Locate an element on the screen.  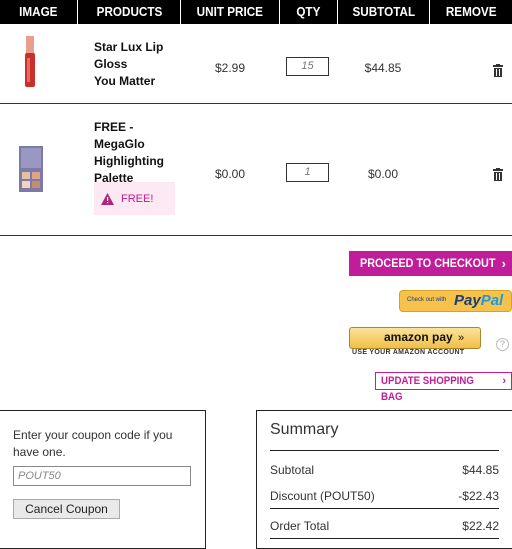
amazon-account-text: USE YOUR AMAZON ACCOUNT is located at coordinates (408, 352).